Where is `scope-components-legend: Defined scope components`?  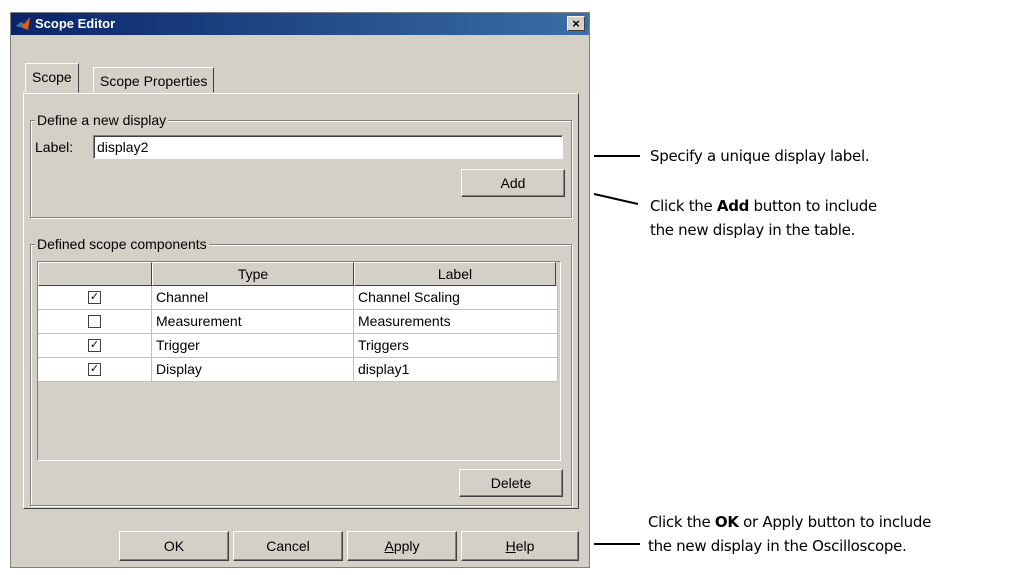 scope-components-legend: Defined scope components is located at coordinates (122, 244).